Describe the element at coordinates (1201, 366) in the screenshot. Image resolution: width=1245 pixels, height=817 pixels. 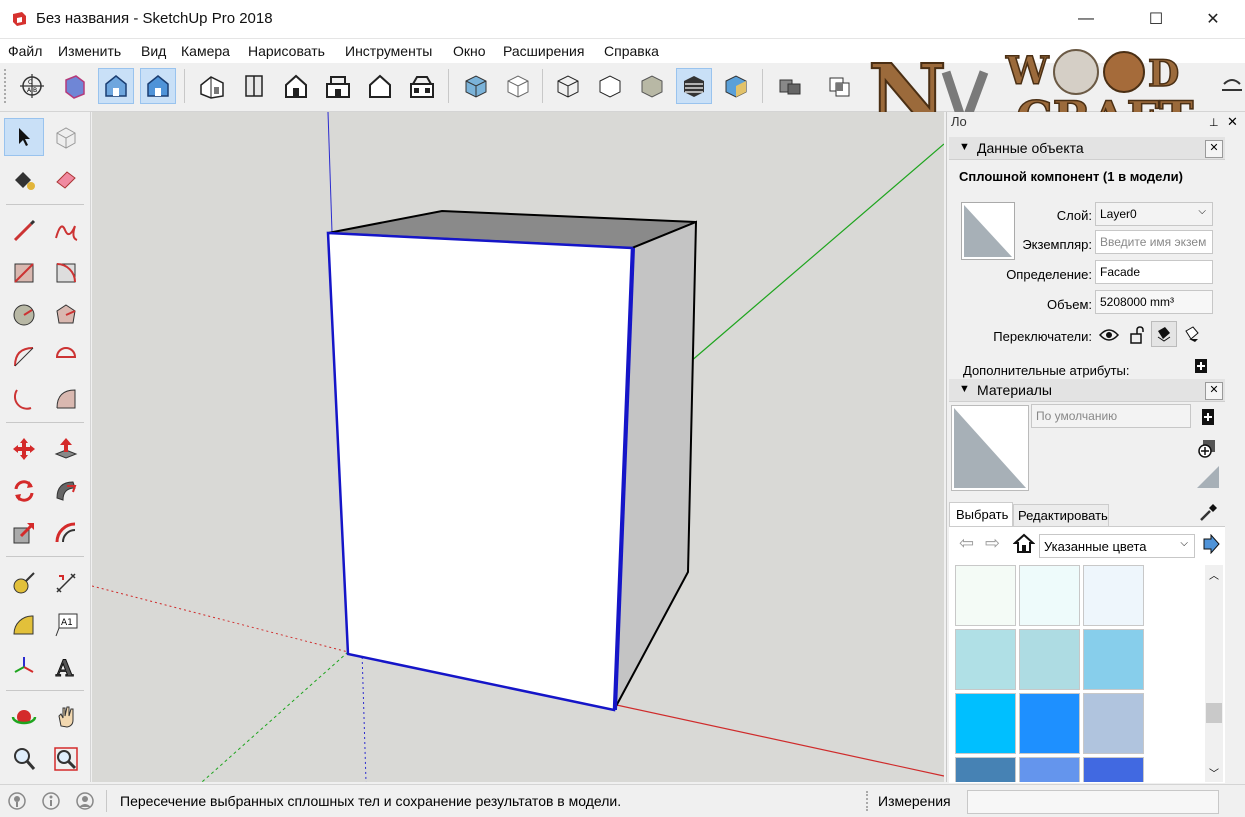
I see `expand-plus-icon` at that location.